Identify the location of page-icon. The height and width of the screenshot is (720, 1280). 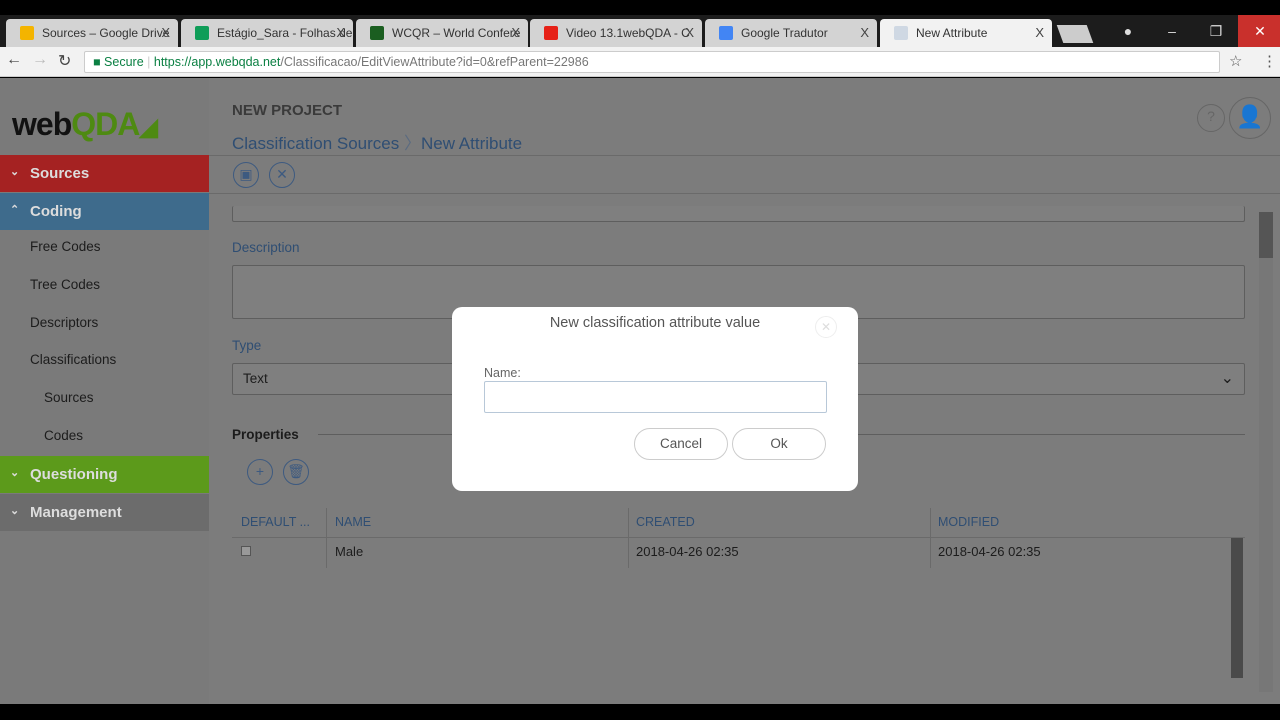
(901, 33).